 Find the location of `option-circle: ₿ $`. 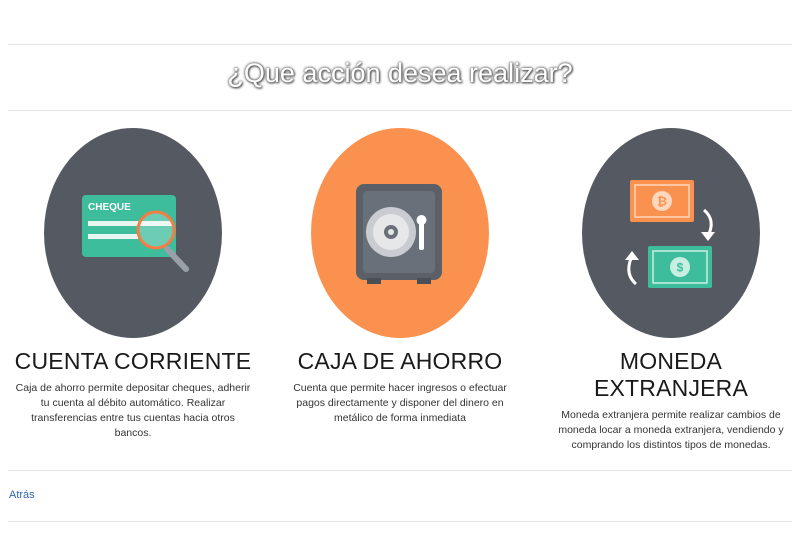

option-circle: ₿ $ is located at coordinates (671, 233).